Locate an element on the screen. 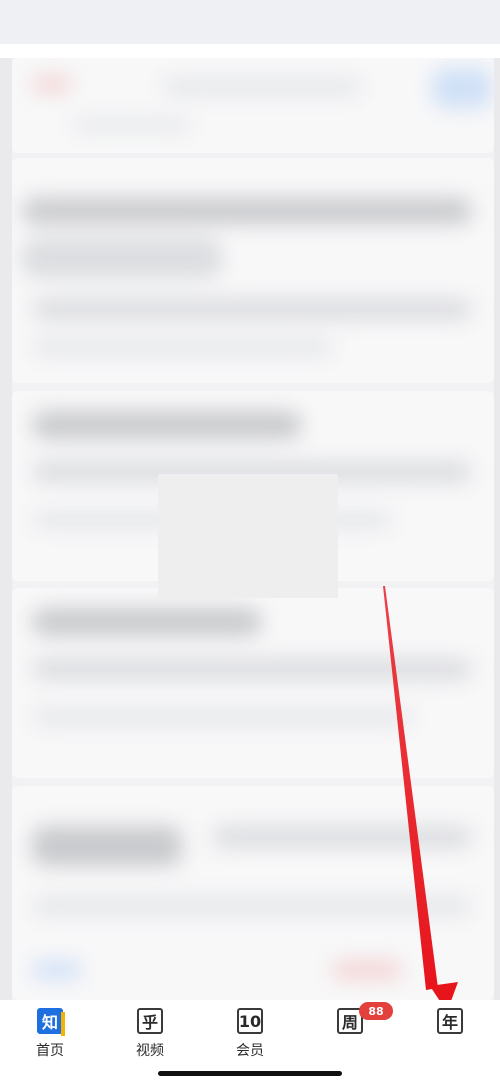  video-icon: 乎 is located at coordinates (150, 1021).